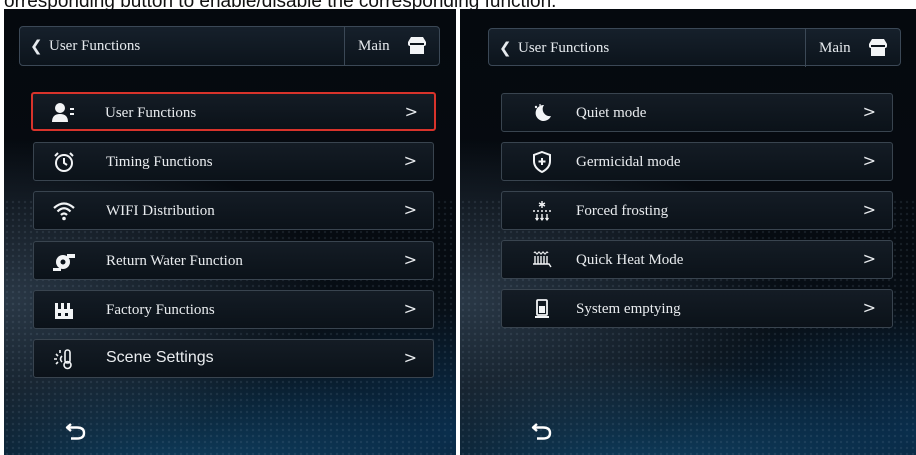  What do you see at coordinates (697, 112) in the screenshot?
I see `menu-item-quiet-mode: Quiet mode >` at bounding box center [697, 112].